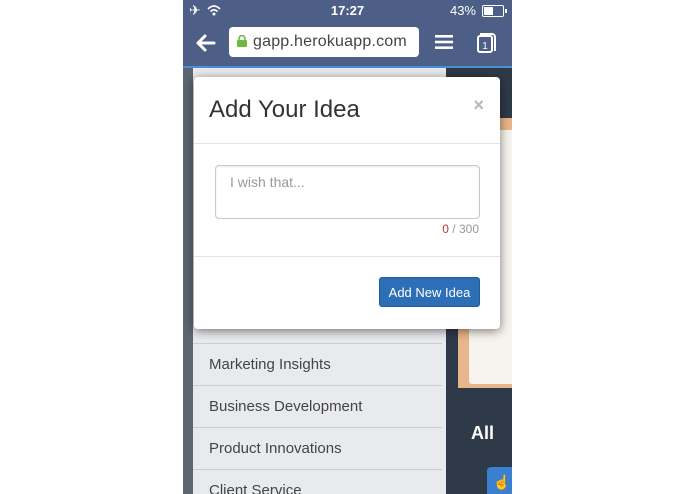  What do you see at coordinates (462, 10) in the screenshot?
I see `battery-percent: 43%` at bounding box center [462, 10].